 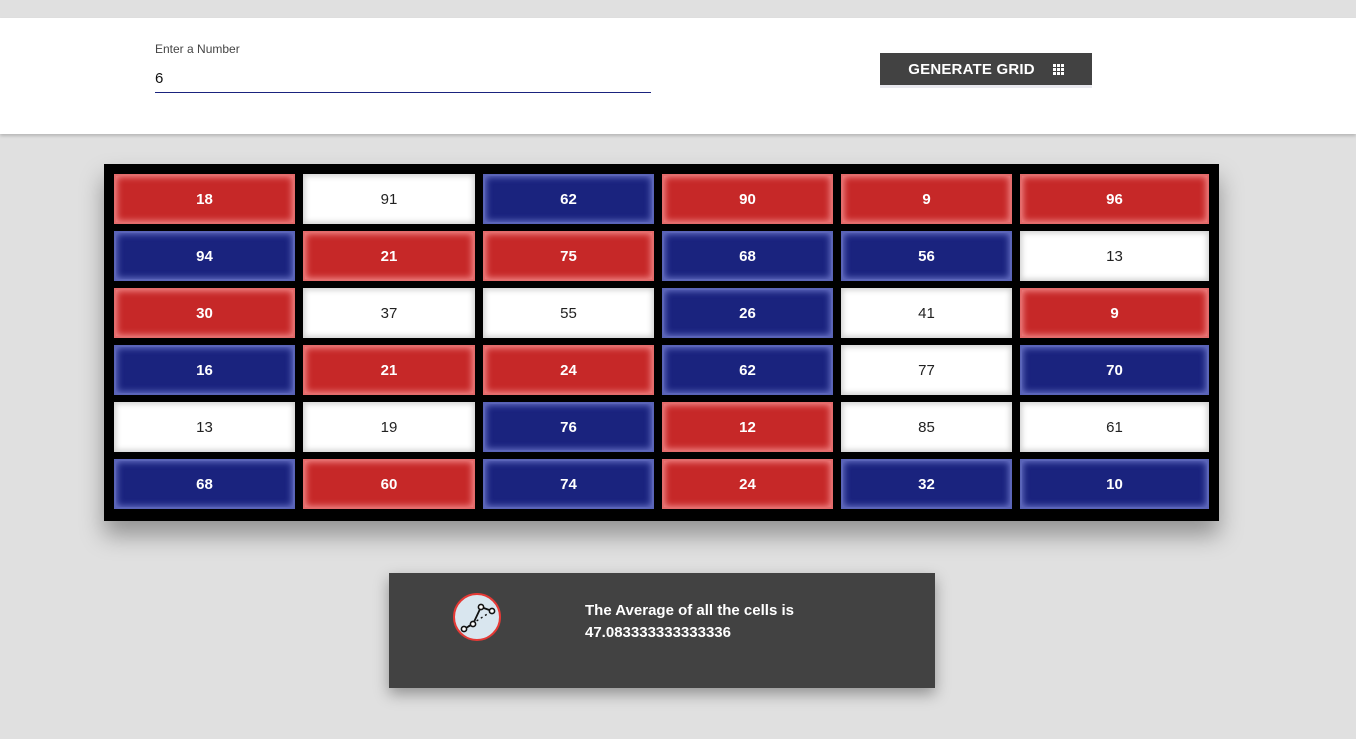 I want to click on grid-cell: 74, so click(x=568, y=484).